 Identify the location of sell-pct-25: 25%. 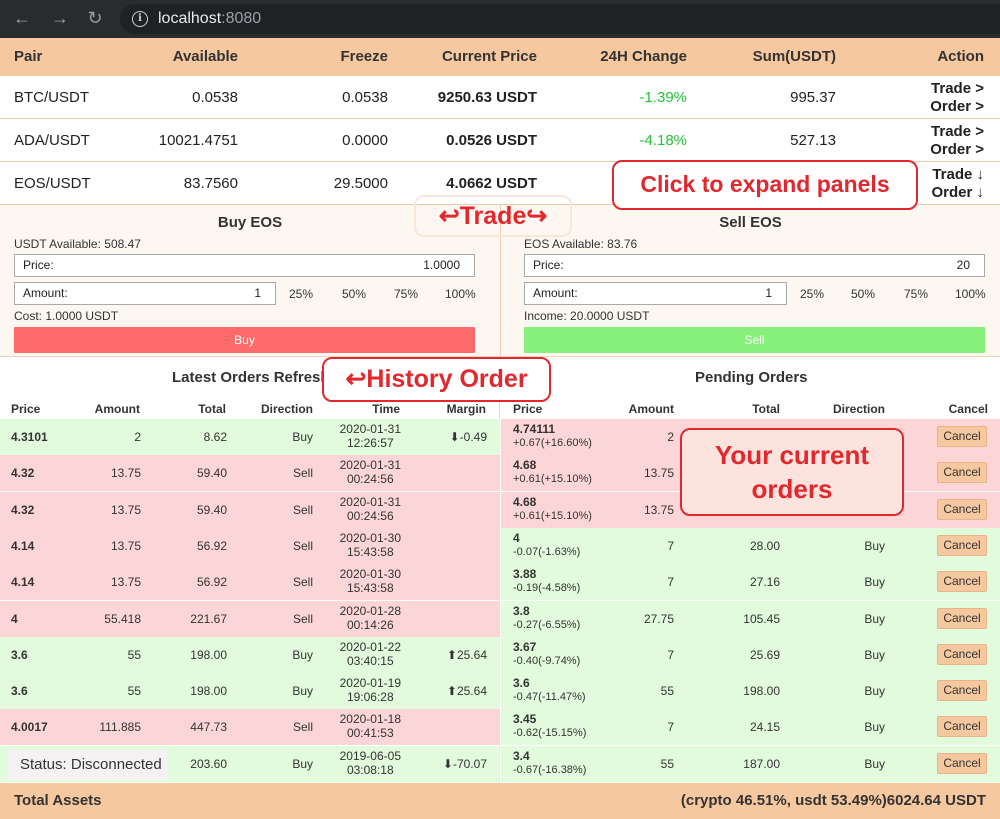
(812, 294).